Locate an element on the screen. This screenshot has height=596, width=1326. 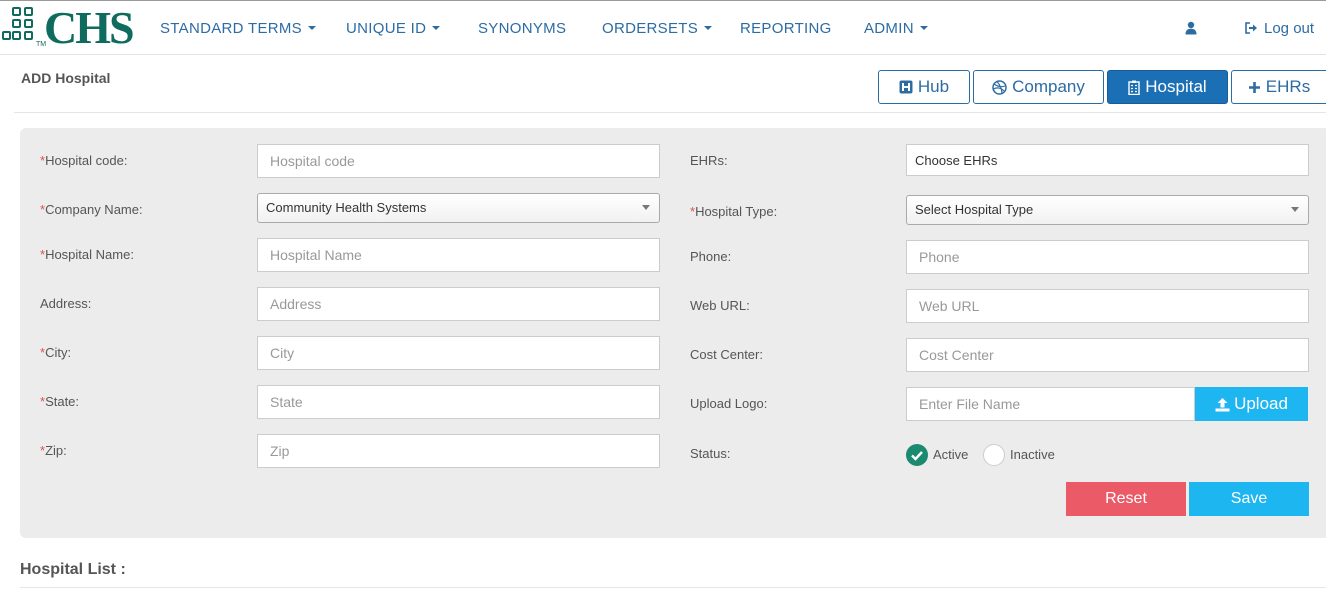
tab-hospital: Hospital is located at coordinates (1167, 87).